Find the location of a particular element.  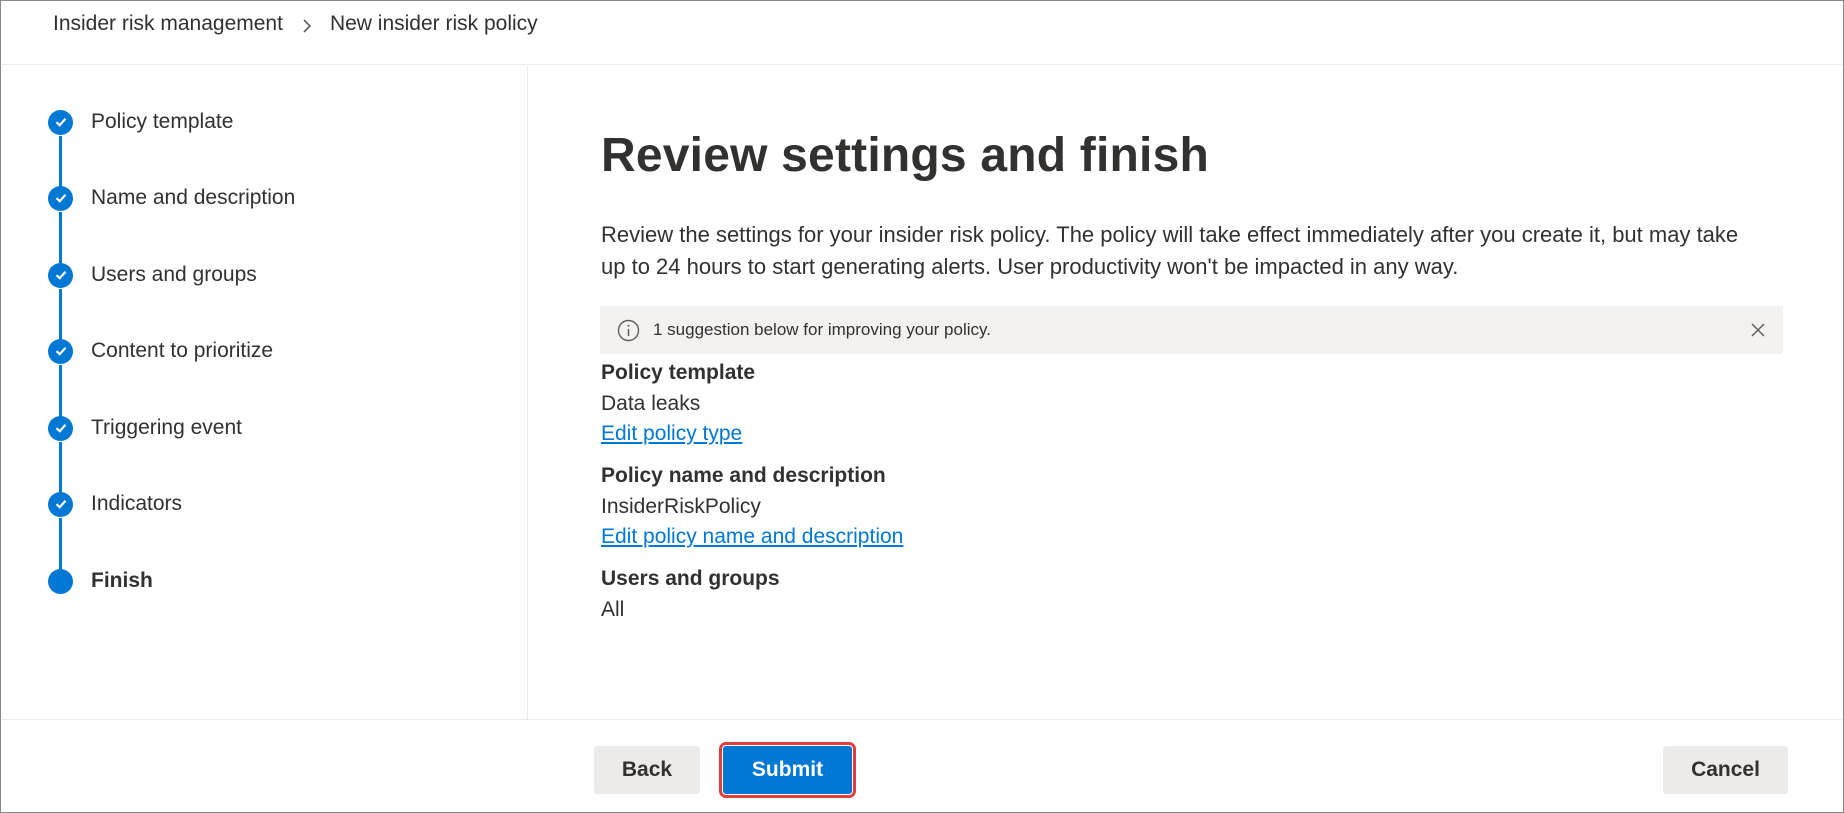

step-users-and-groups: Users and groups is located at coordinates (152, 275).